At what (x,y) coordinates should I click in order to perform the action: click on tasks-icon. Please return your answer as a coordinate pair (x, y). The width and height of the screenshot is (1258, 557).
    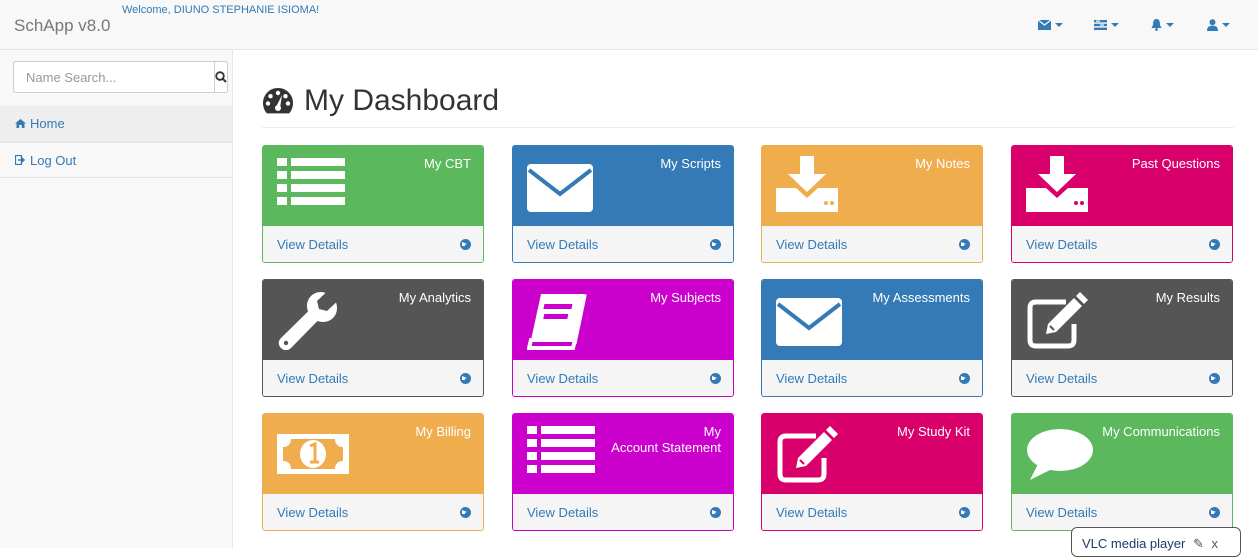
    Looking at the image, I should click on (1100, 25).